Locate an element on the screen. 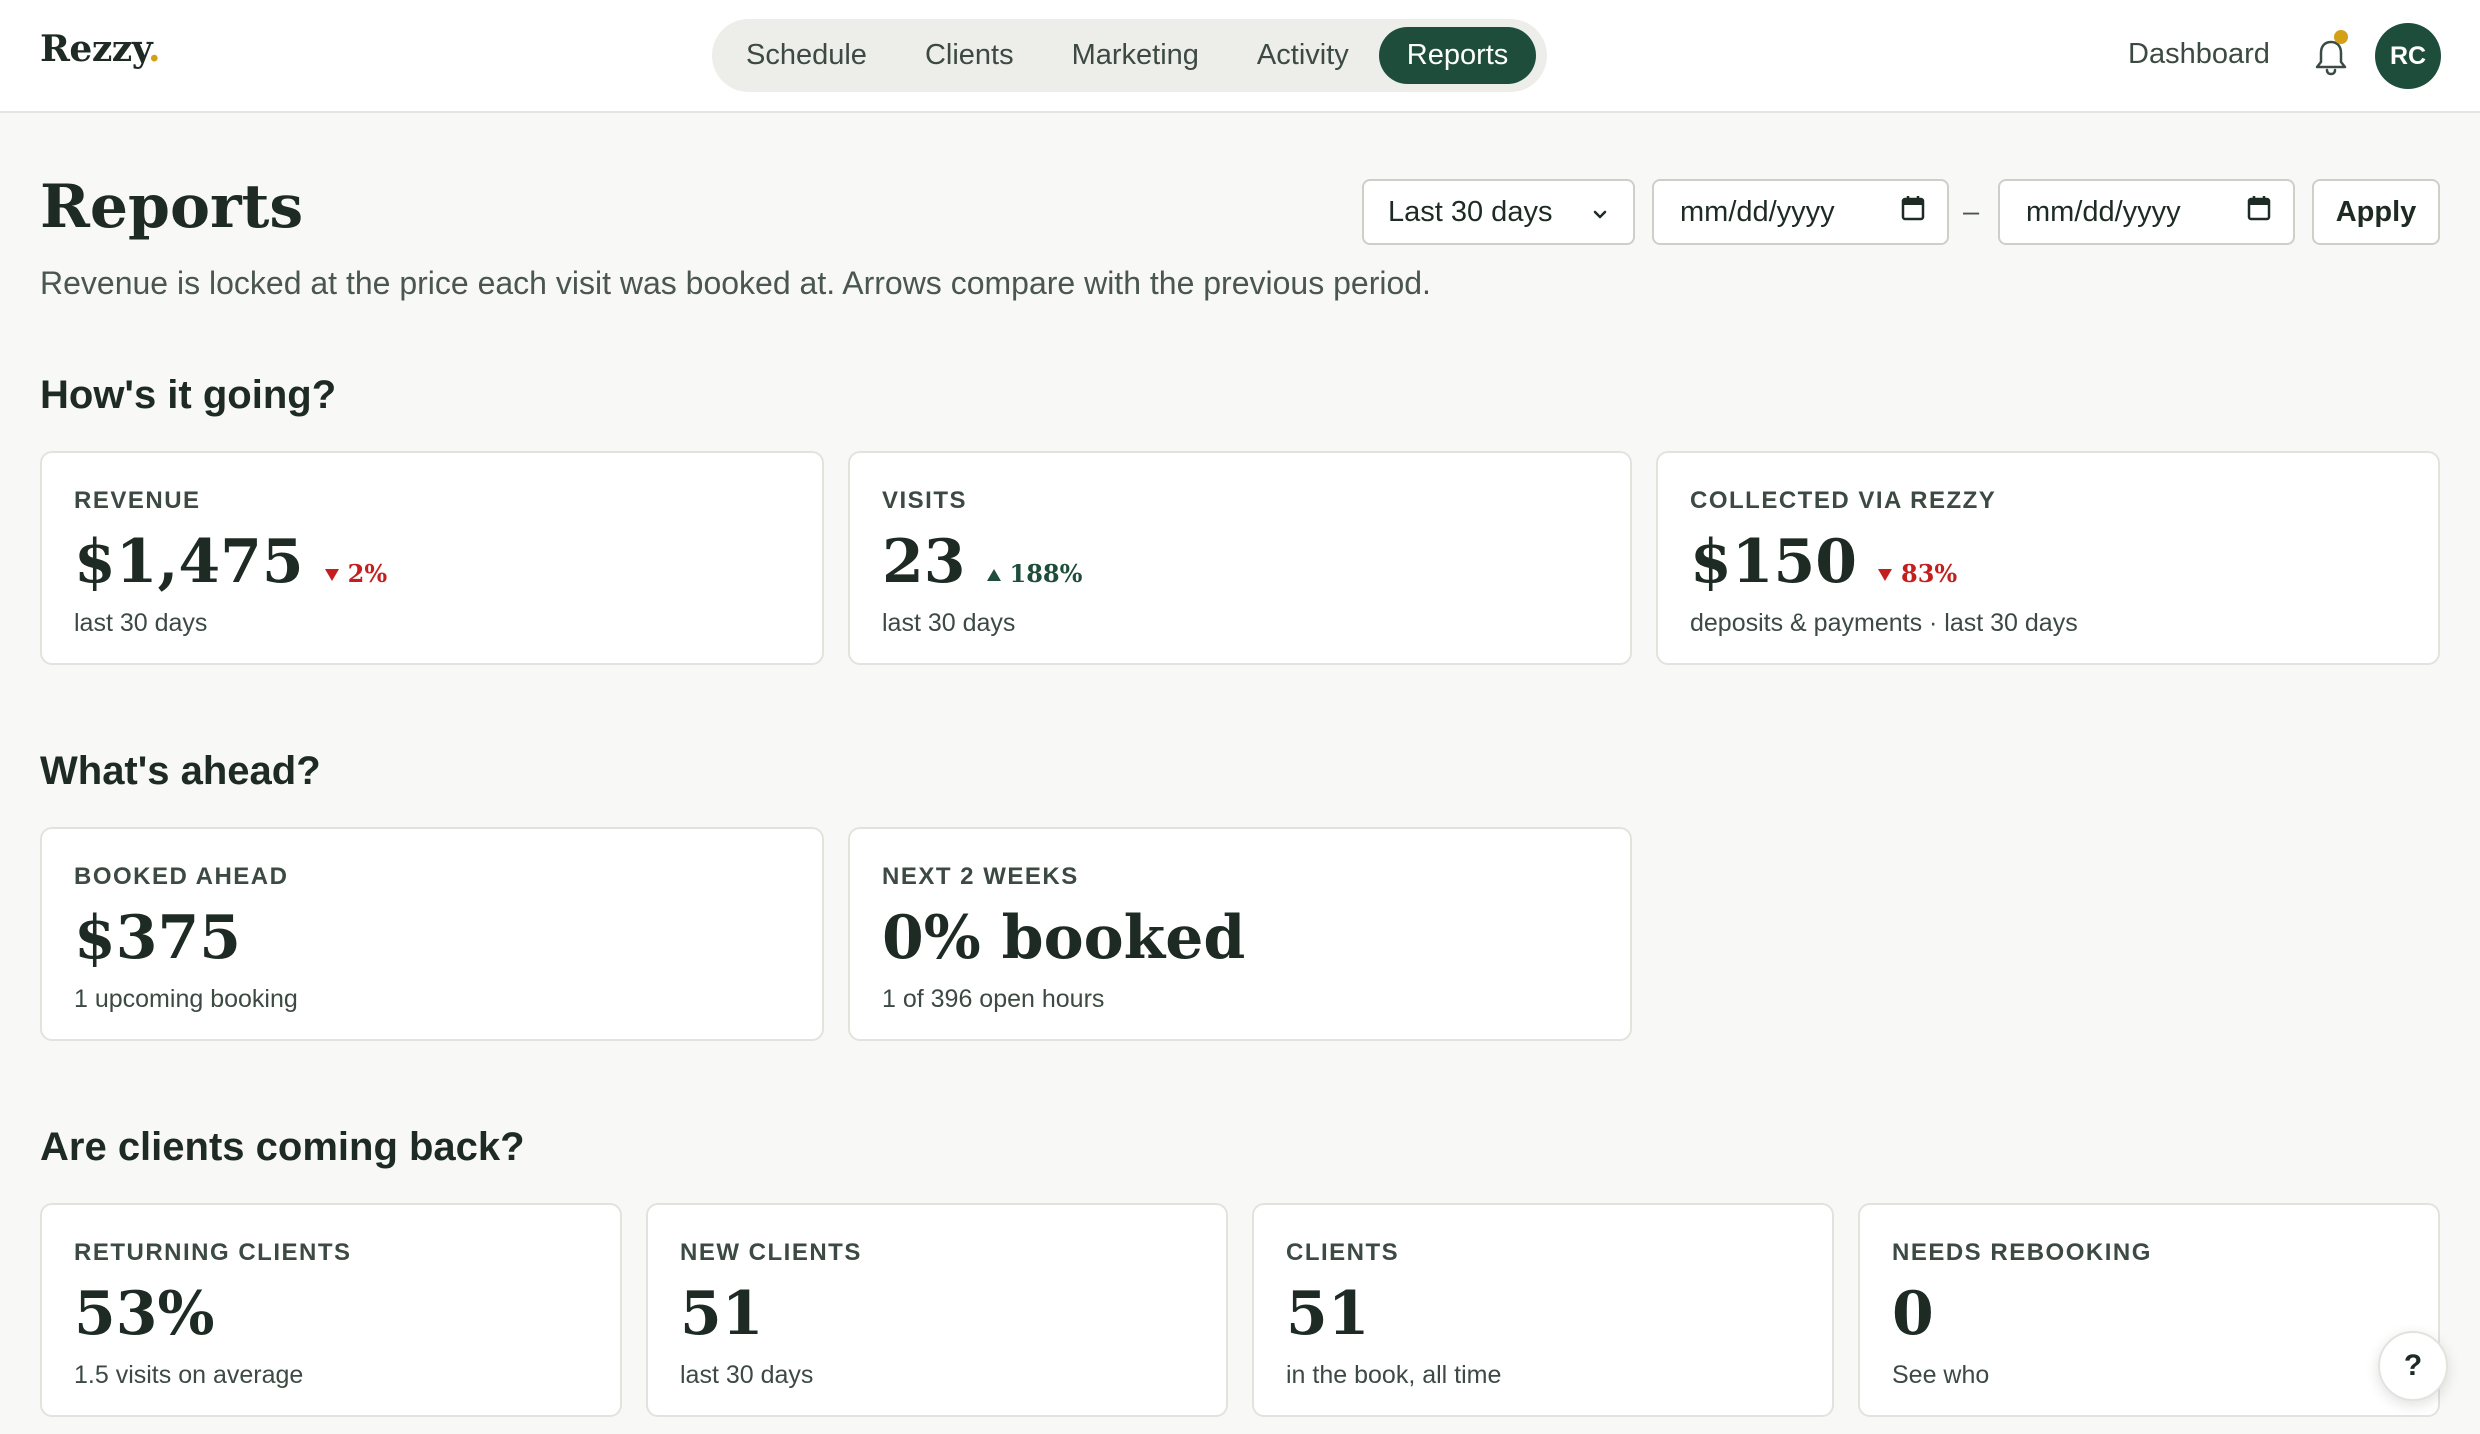 The height and width of the screenshot is (1434, 2480). page-title: Reports is located at coordinates (172, 207).